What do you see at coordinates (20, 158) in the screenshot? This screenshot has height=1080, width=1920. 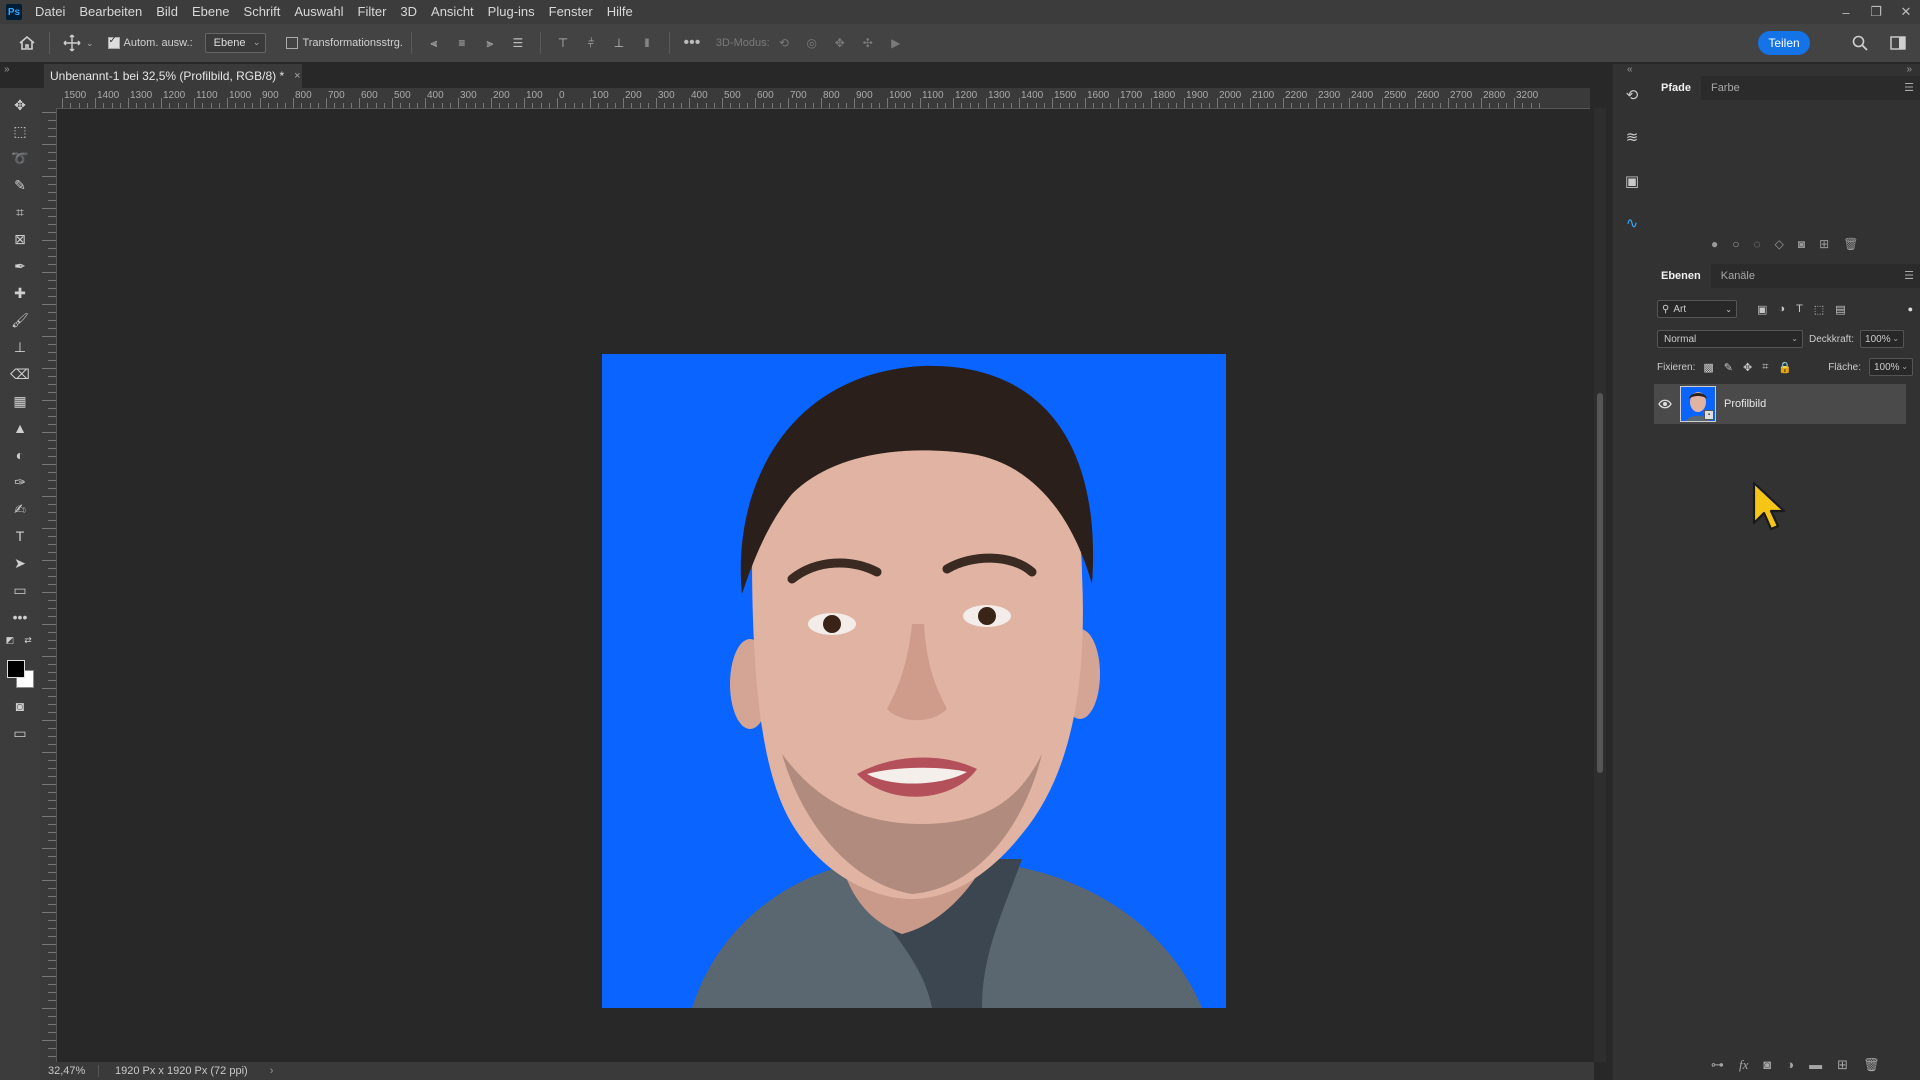 I see `lasso-tool-icon: ➰` at bounding box center [20, 158].